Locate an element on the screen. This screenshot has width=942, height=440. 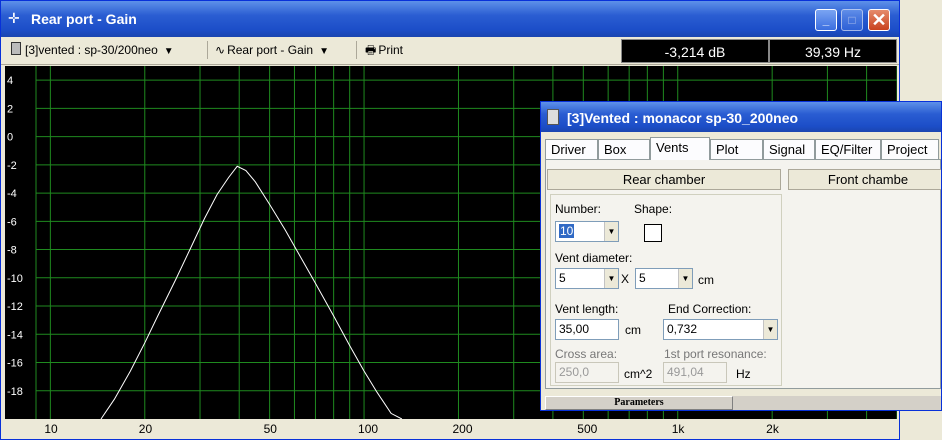
tab-project: Project is located at coordinates (910, 149).